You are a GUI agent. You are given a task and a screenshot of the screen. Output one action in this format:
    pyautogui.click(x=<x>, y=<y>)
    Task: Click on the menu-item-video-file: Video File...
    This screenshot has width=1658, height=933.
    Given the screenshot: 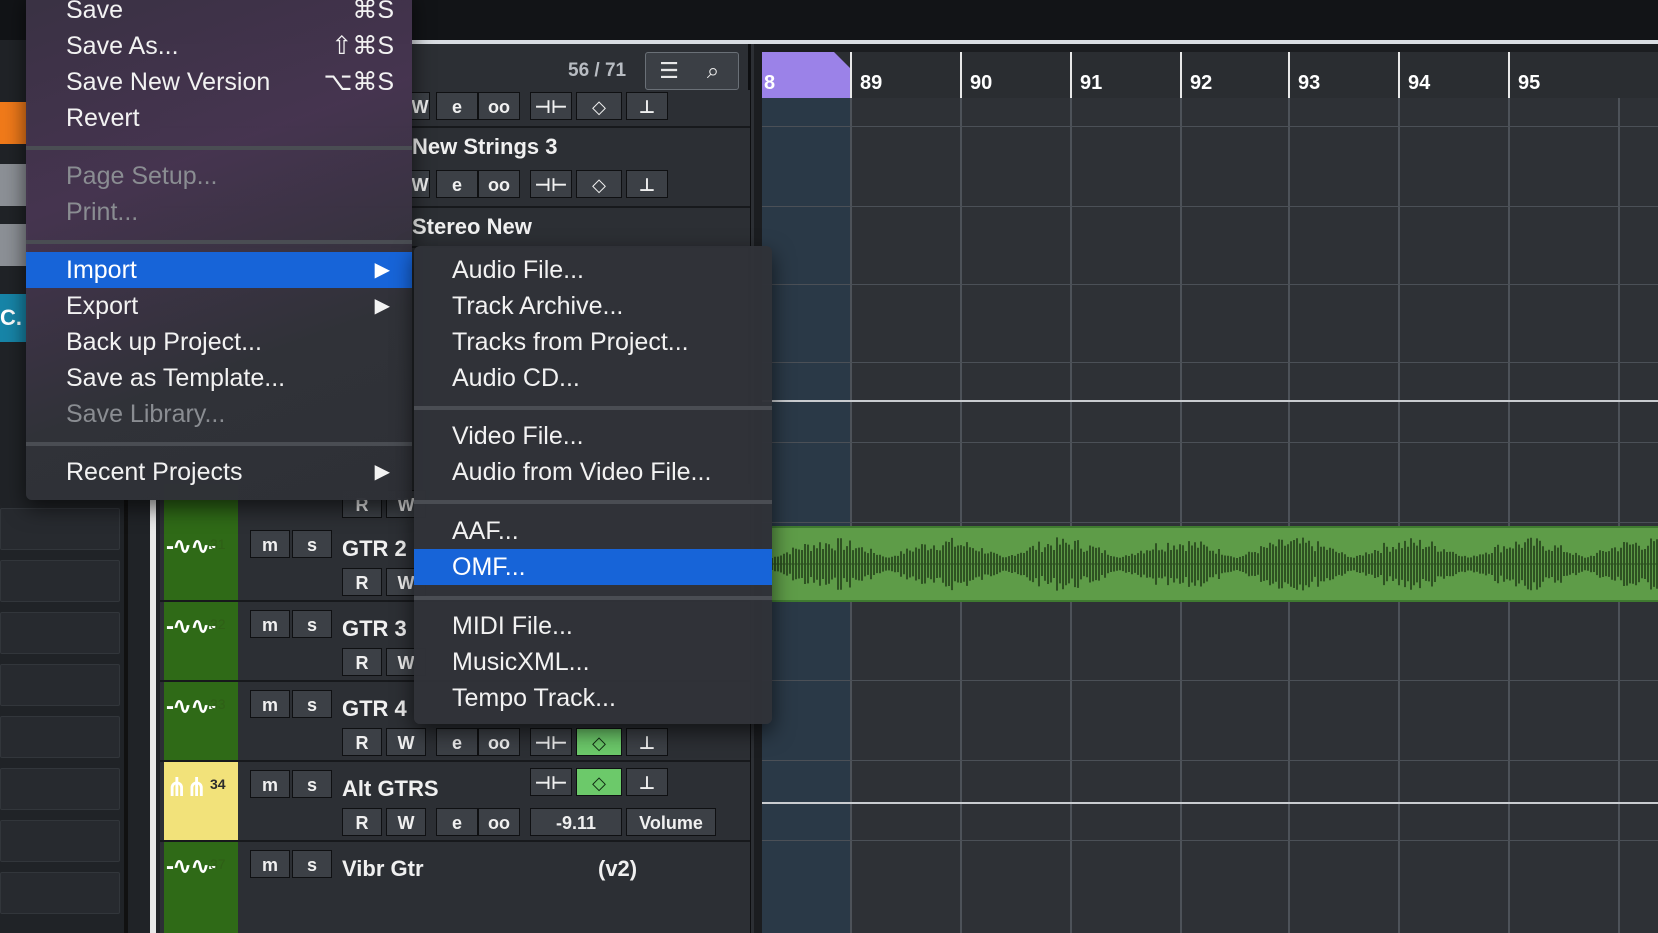 What is the action you would take?
    pyautogui.click(x=593, y=436)
    